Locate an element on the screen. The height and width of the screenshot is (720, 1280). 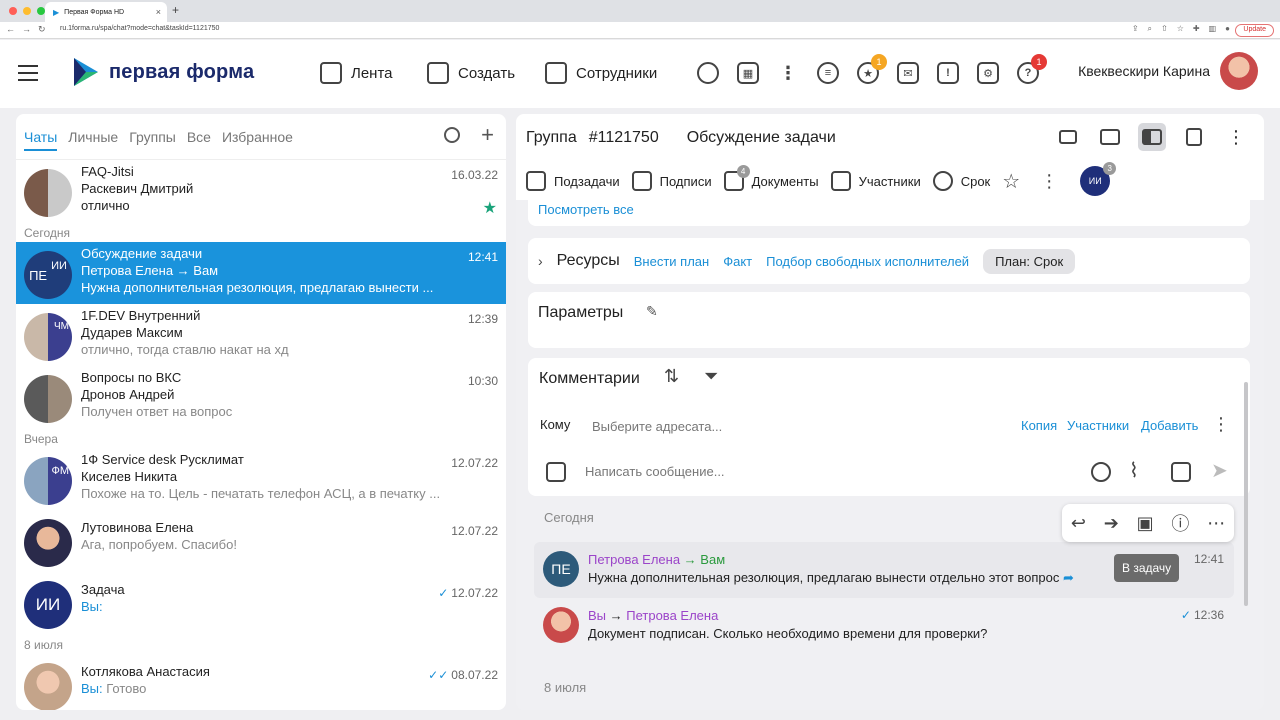
document-view-icon is located at coordinates (1194, 137).